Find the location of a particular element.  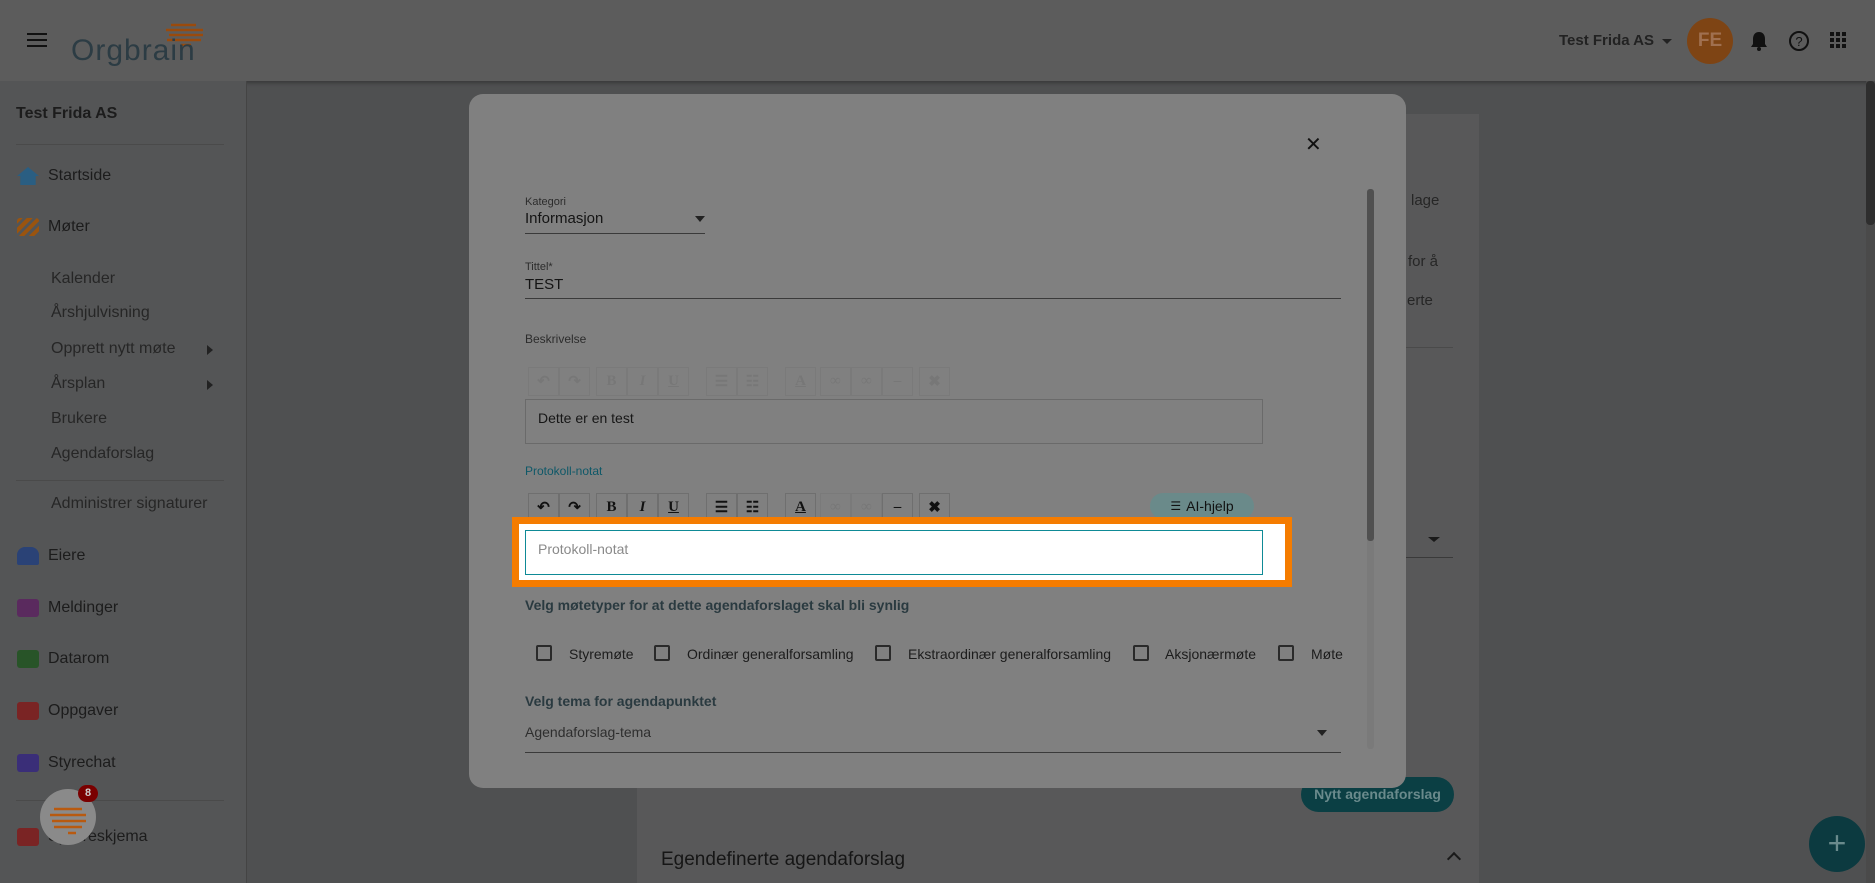

card-text: erte is located at coordinates (1420, 300).